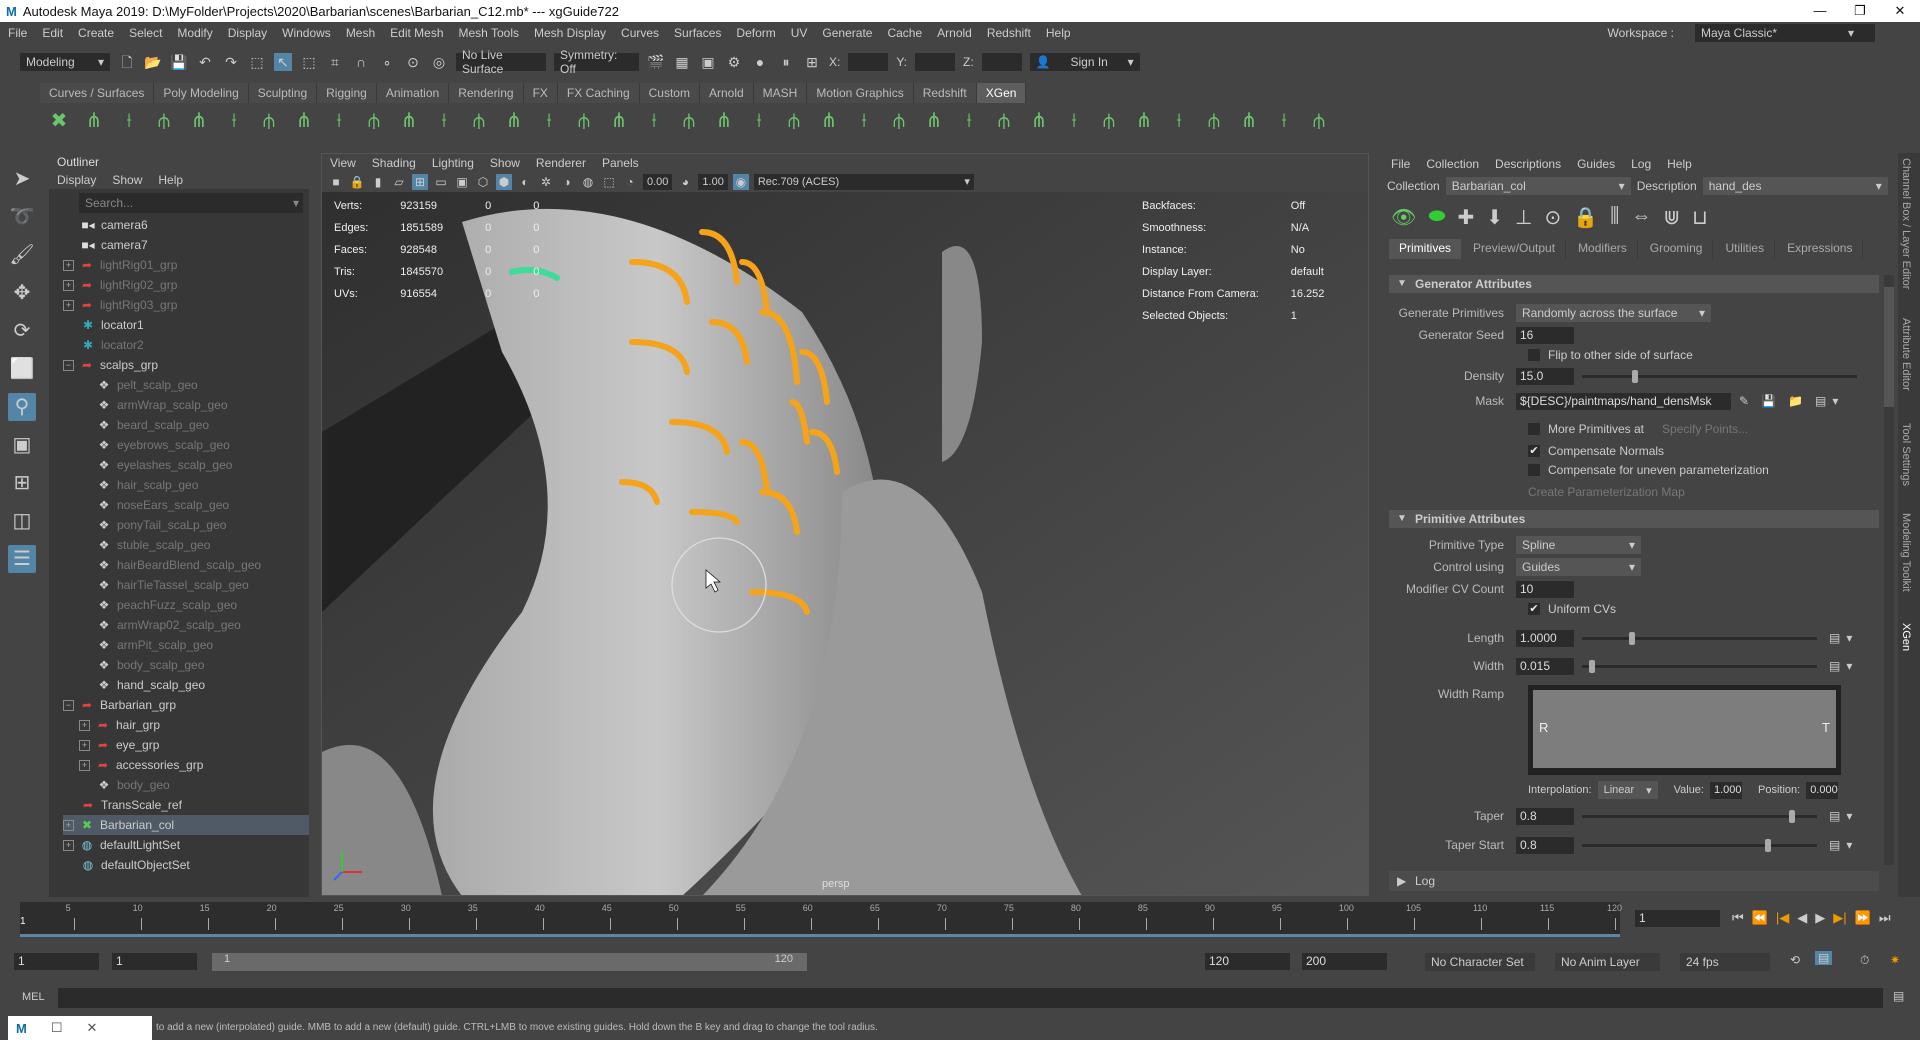 Image resolution: width=1920 pixels, height=1040 pixels. Describe the element at coordinates (343, 163) in the screenshot. I see `viewport-menu-view: View` at that location.